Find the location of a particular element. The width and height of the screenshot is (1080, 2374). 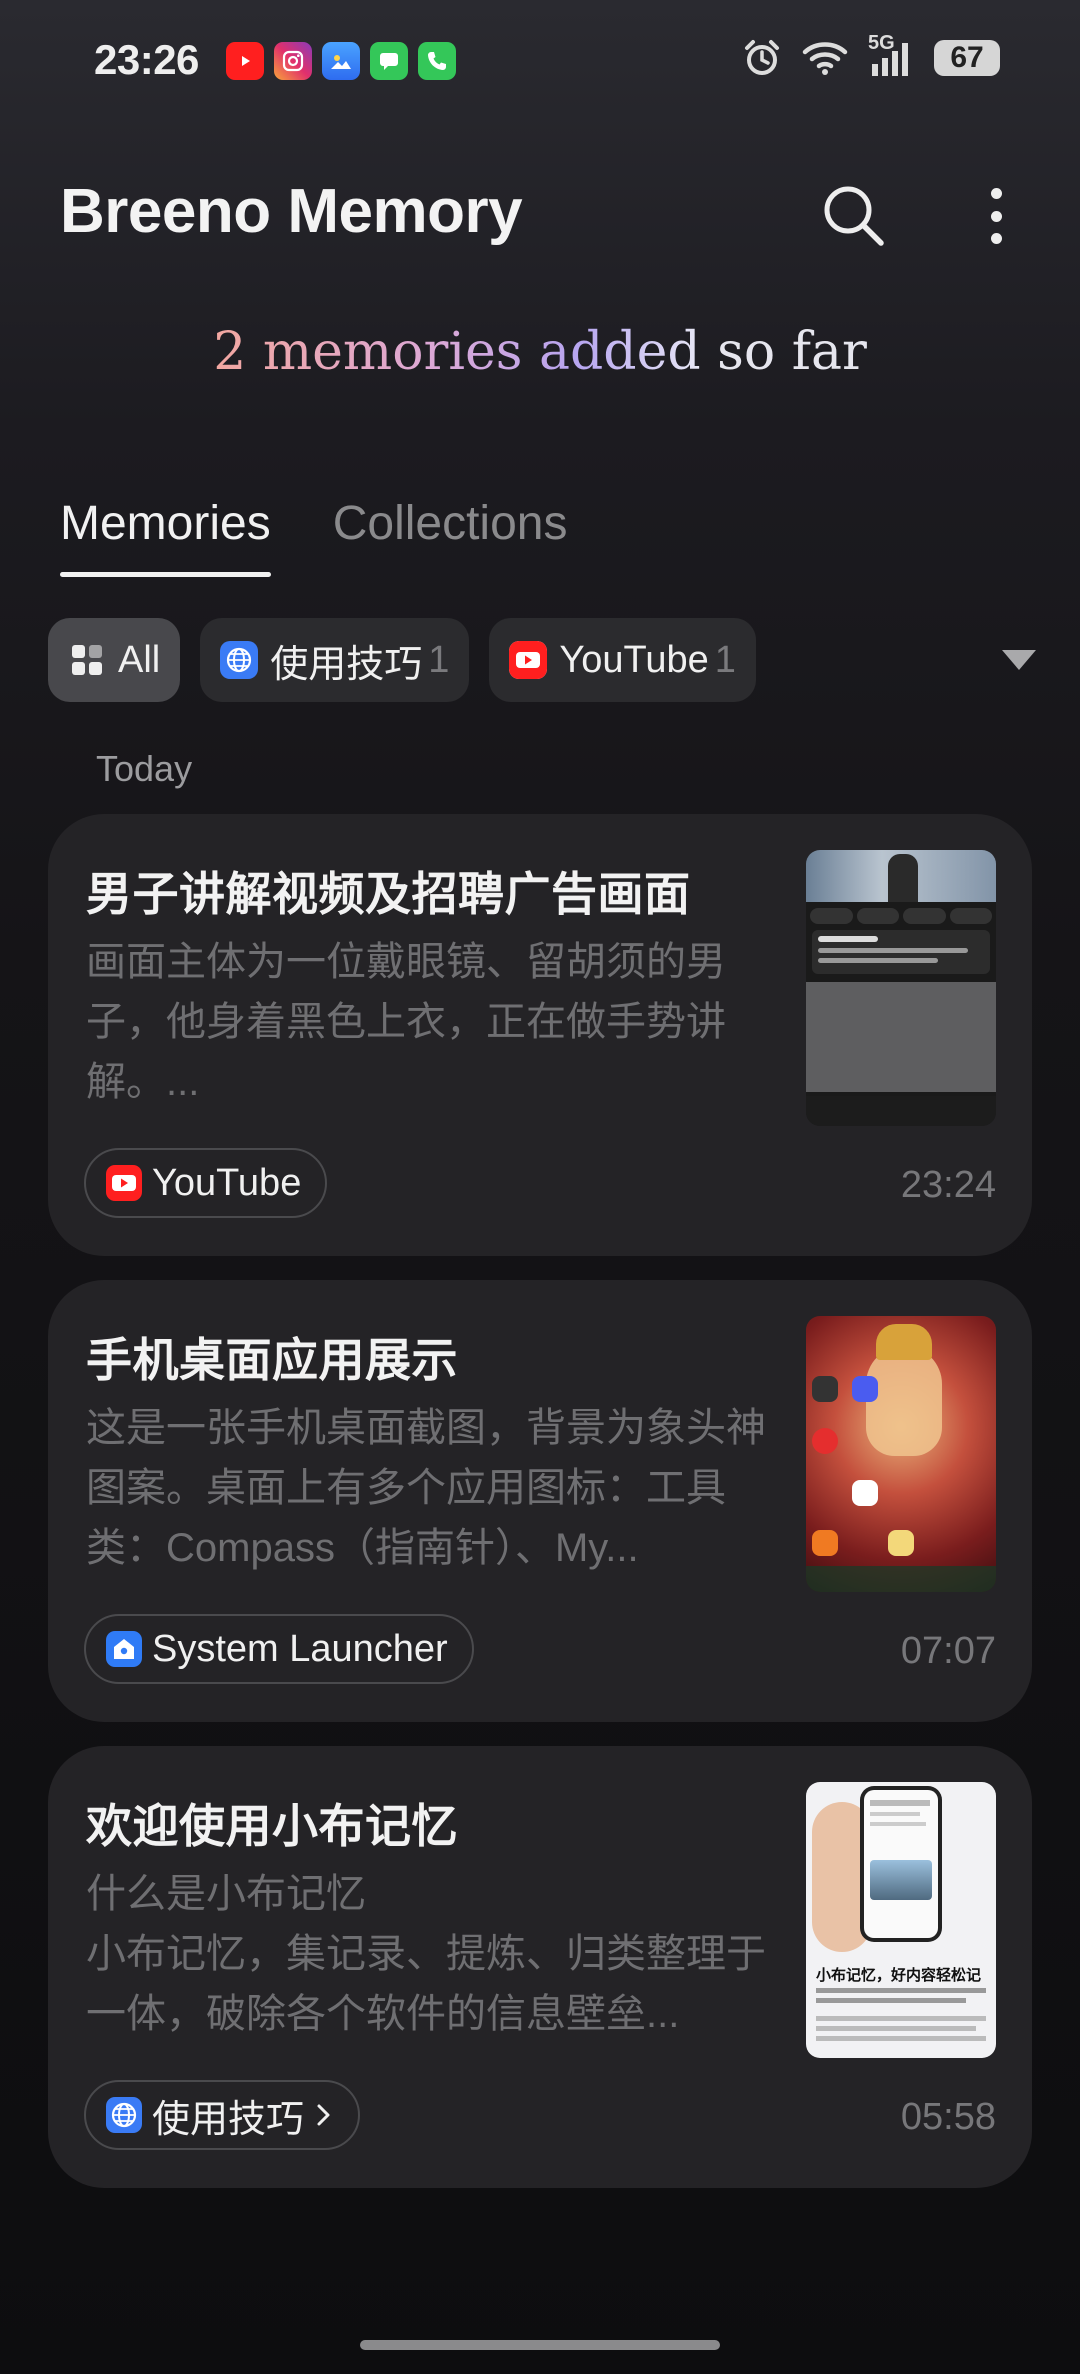

source-chip: YouTube is located at coordinates (206, 1183).